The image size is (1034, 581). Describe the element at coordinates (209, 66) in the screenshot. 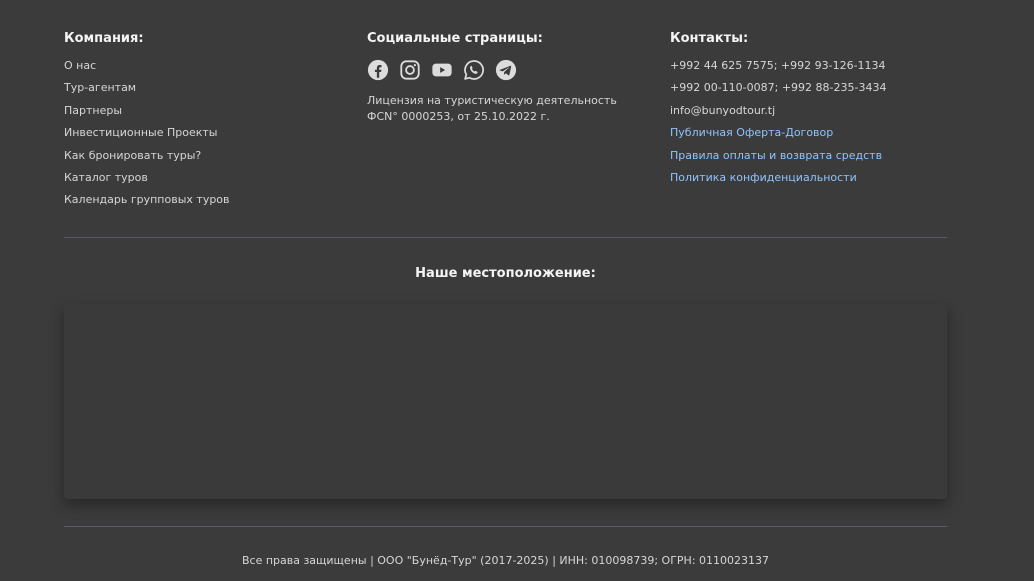

I see `link-about: О нас` at that location.